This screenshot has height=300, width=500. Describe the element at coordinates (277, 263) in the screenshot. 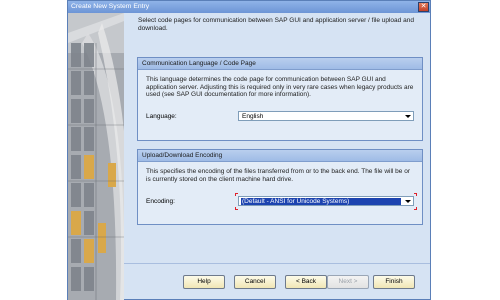

I see `footer-divider` at that location.